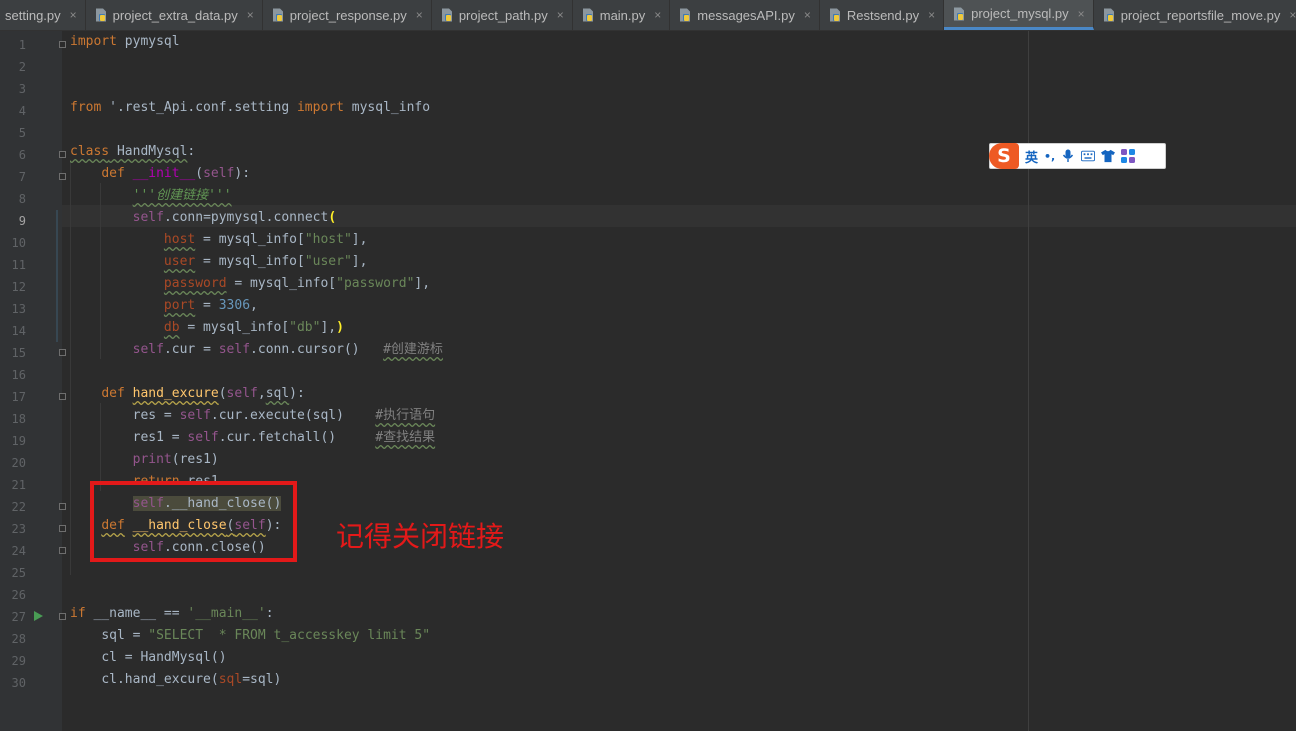 This screenshot has height=731, width=1296. What do you see at coordinates (13, 353) in the screenshot?
I see `line-number: 15` at bounding box center [13, 353].